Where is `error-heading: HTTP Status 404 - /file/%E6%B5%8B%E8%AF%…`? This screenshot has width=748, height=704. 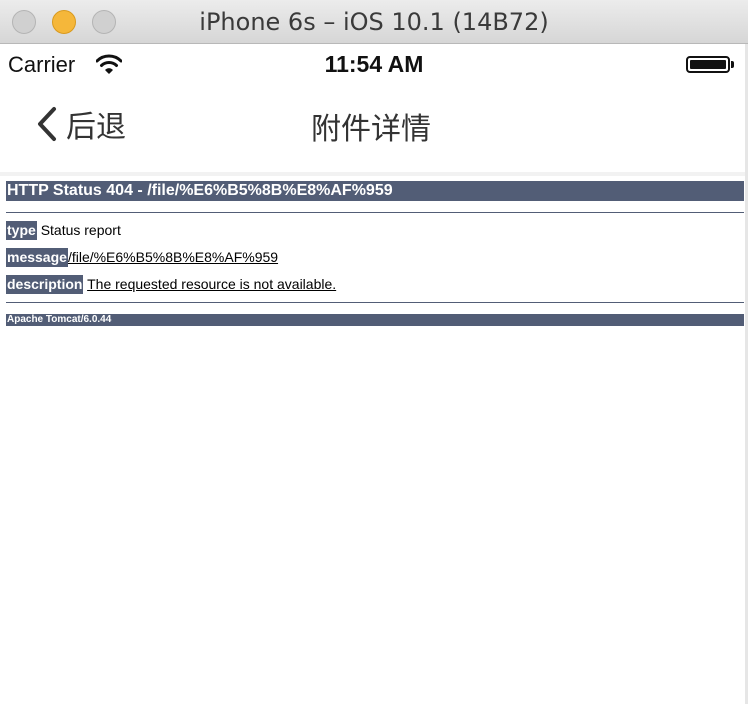
error-heading: HTTP Status 404 - /file/%E6%B5%8B%E8%AF%… is located at coordinates (375, 191).